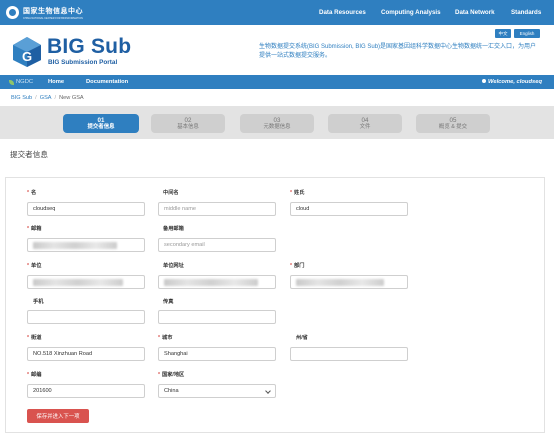 This screenshot has height=436, width=554. Describe the element at coordinates (188, 123) in the screenshot. I see `step-2: 02 基本信息` at that location.